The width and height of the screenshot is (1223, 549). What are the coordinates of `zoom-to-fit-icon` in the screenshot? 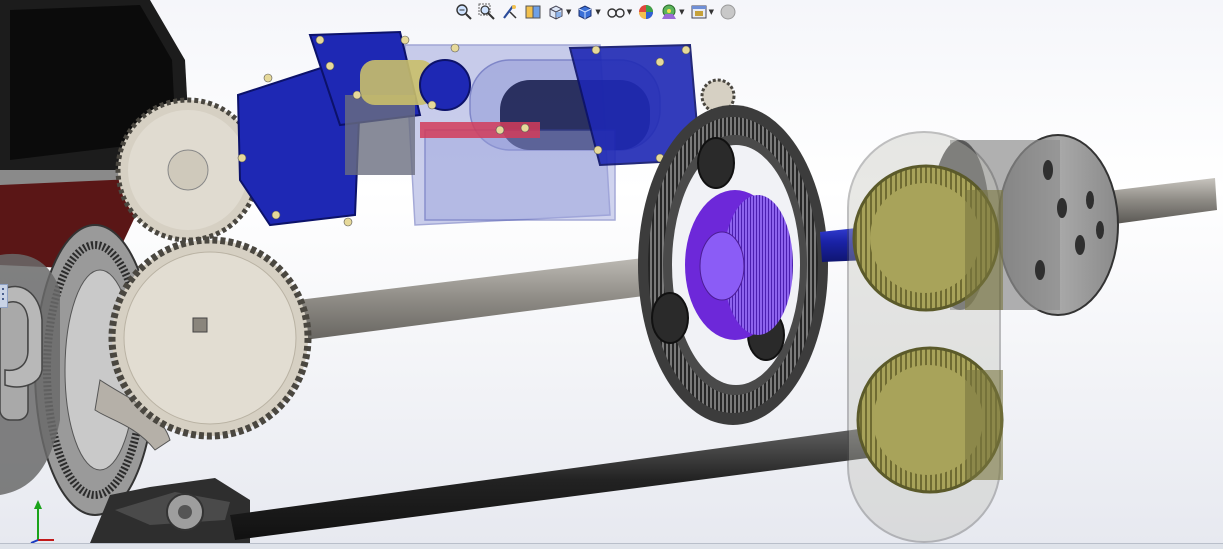 It's located at (464, 12).